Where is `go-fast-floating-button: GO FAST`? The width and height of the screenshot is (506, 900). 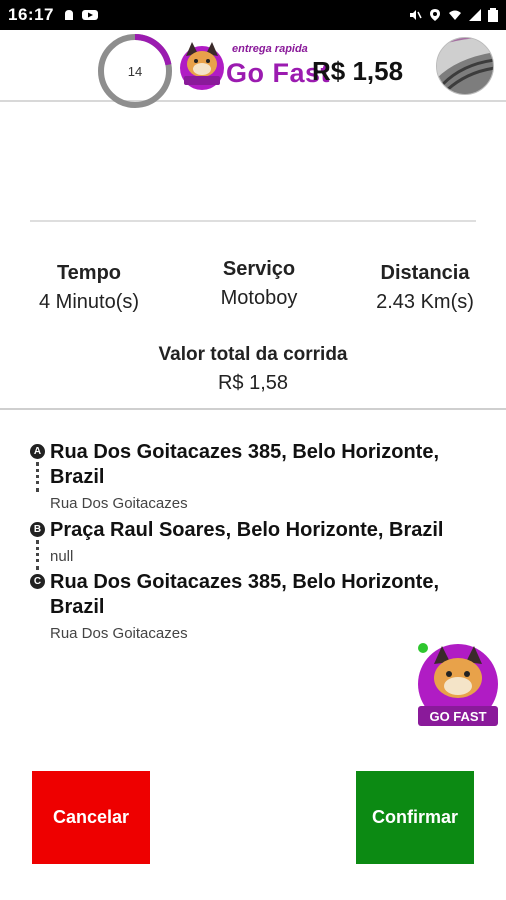 go-fast-floating-button: GO FAST is located at coordinates (458, 686).